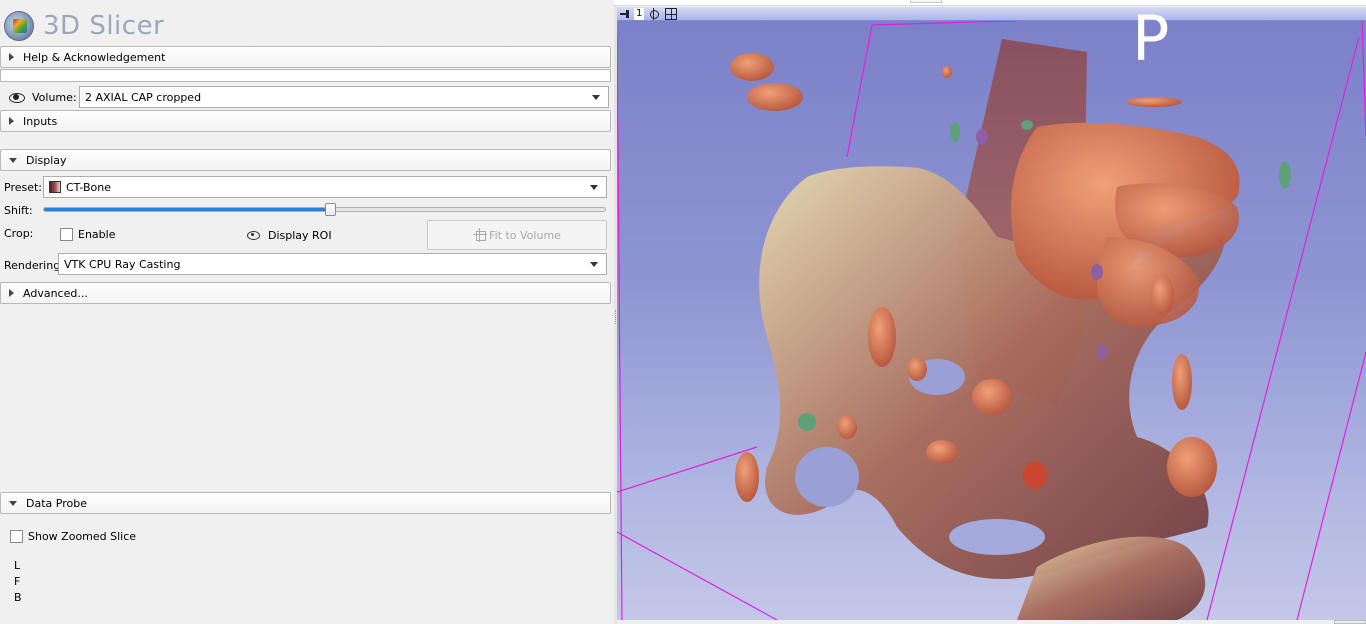 This screenshot has height=624, width=1366. Describe the element at coordinates (19, 26) in the screenshot. I see `slicer-logo-icon` at that location.